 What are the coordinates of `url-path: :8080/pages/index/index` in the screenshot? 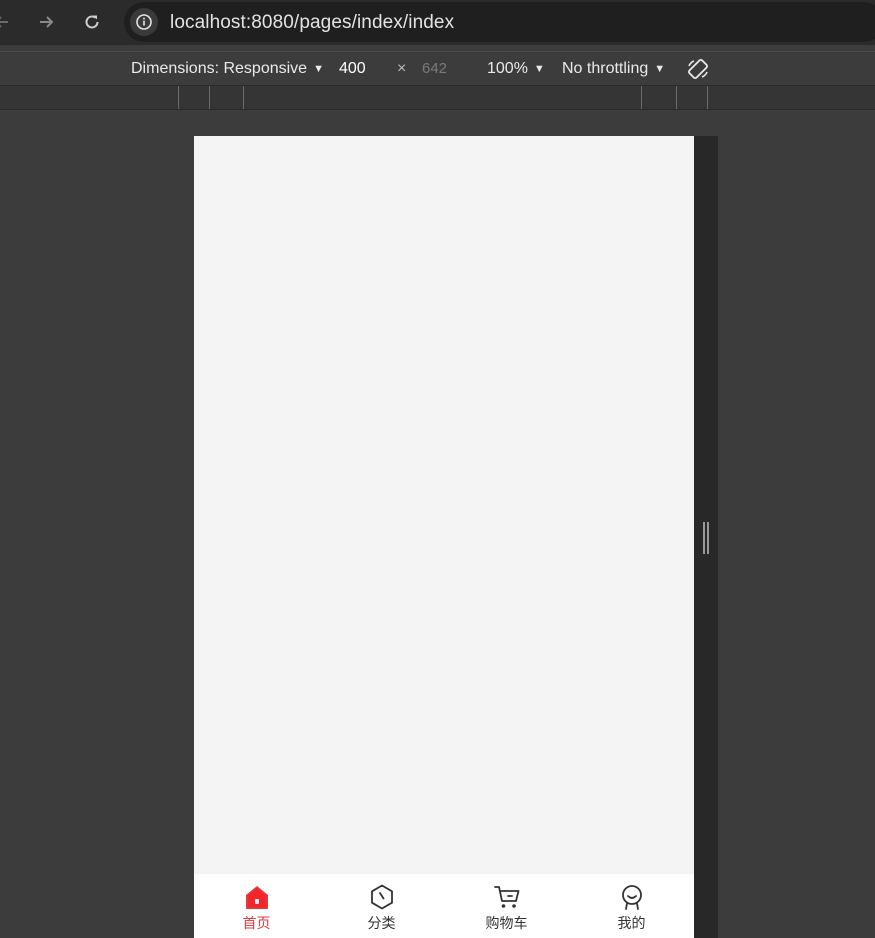 It's located at (350, 22).